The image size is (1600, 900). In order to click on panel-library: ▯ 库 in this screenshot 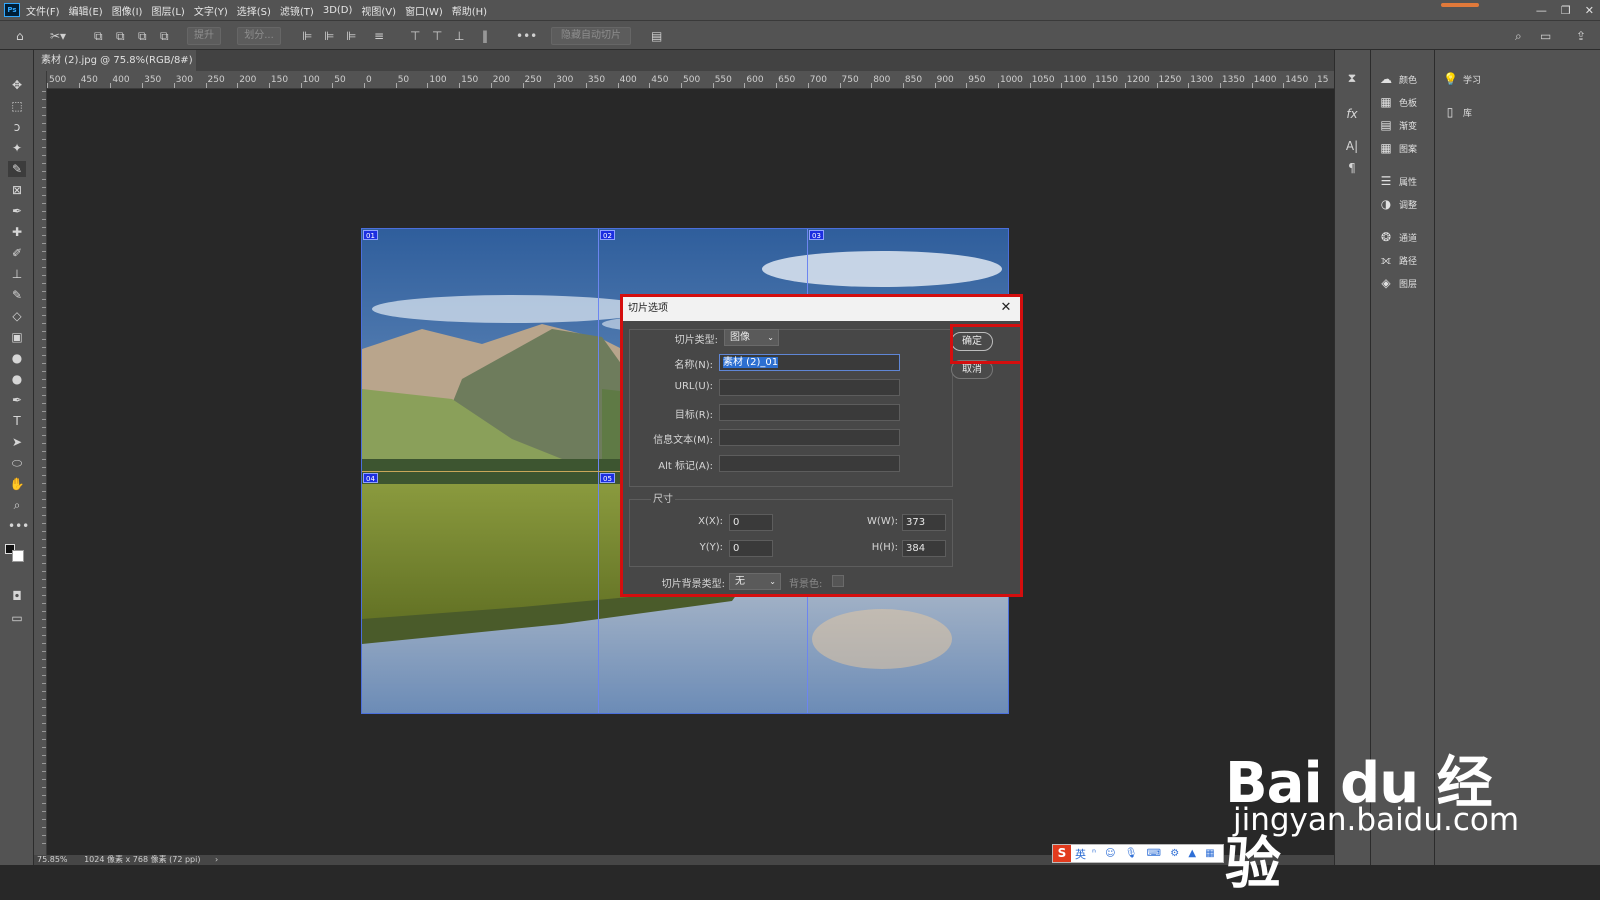, I will do `click(1457, 112)`.